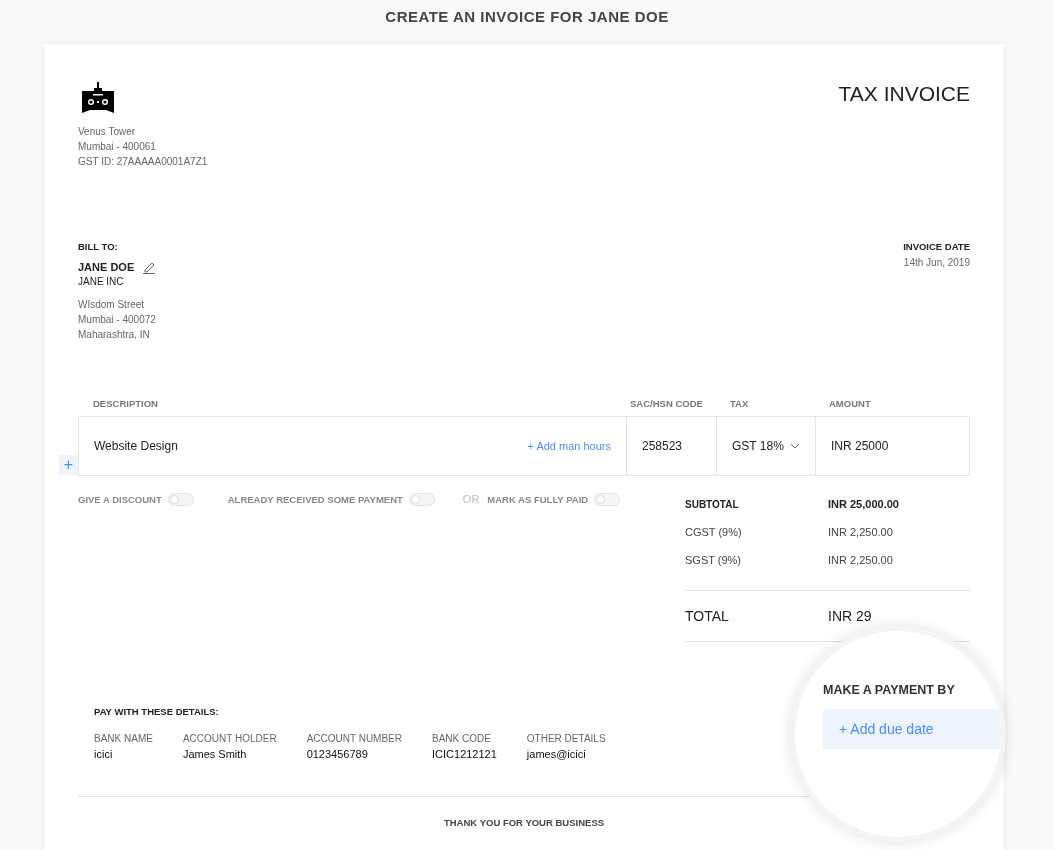  Describe the element at coordinates (104, 754) in the screenshot. I see `payment-field-value: icici` at that location.